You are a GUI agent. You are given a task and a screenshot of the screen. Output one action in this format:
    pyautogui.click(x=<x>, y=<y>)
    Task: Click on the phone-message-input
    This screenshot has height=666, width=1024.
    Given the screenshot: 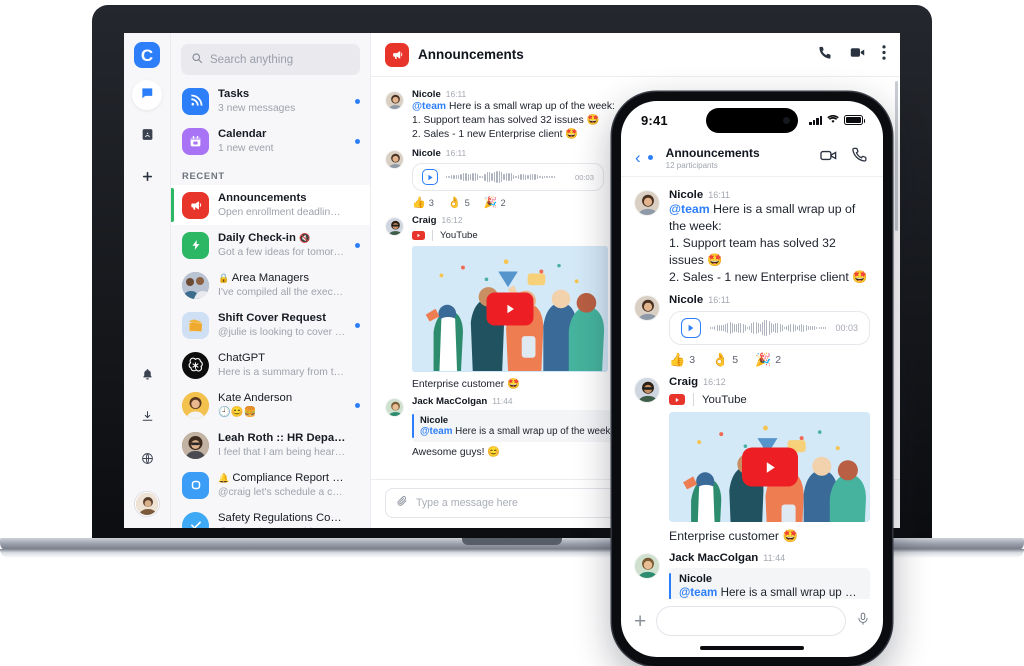 What is the action you would take?
    pyautogui.click(x=751, y=621)
    